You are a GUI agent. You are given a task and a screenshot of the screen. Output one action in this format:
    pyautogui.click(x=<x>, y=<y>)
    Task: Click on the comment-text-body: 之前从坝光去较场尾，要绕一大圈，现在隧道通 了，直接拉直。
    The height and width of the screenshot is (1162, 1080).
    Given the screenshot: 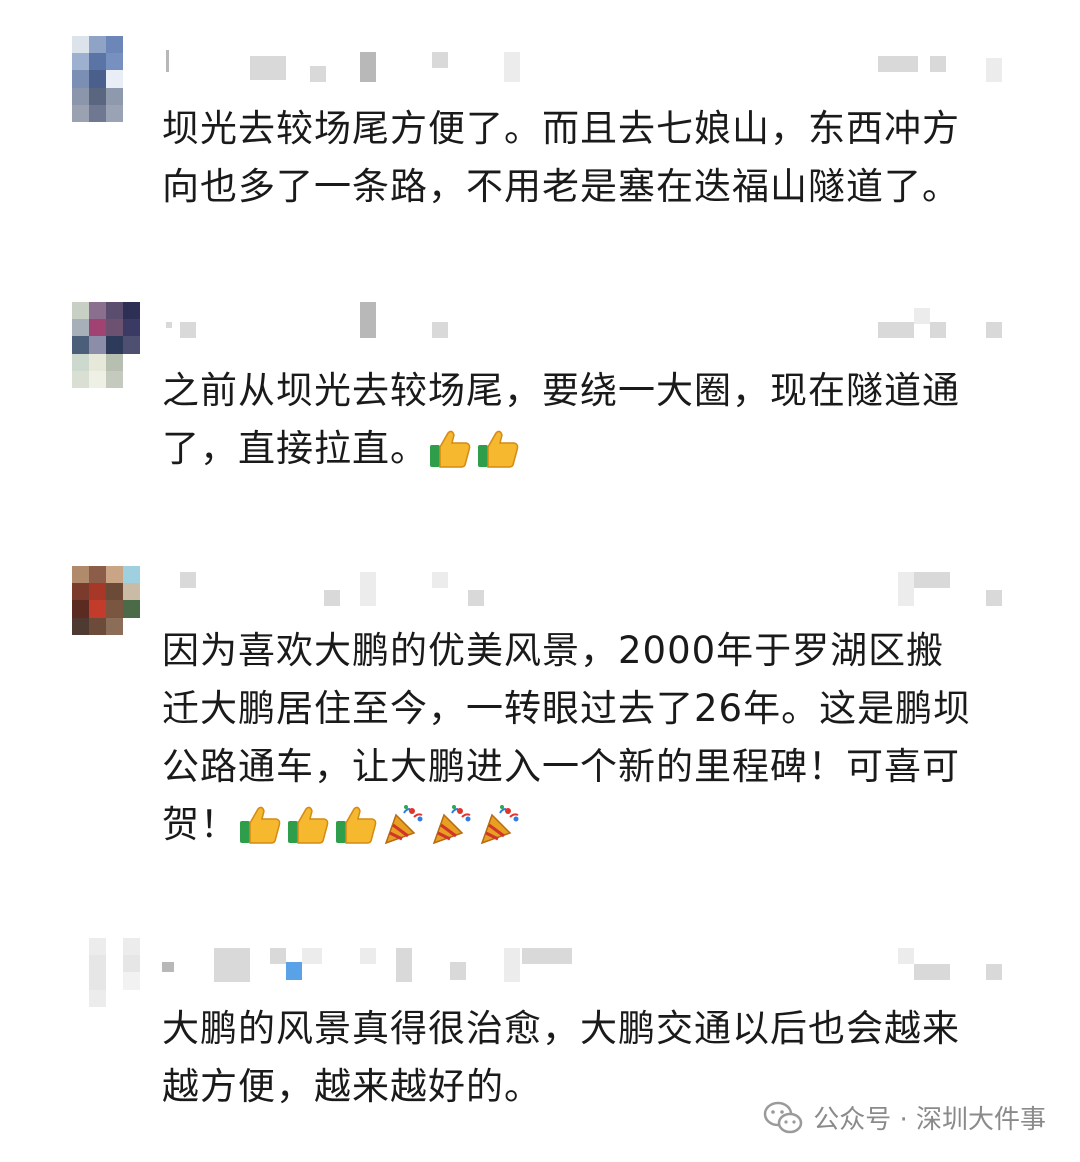 What is the action you would take?
    pyautogui.click(x=561, y=419)
    